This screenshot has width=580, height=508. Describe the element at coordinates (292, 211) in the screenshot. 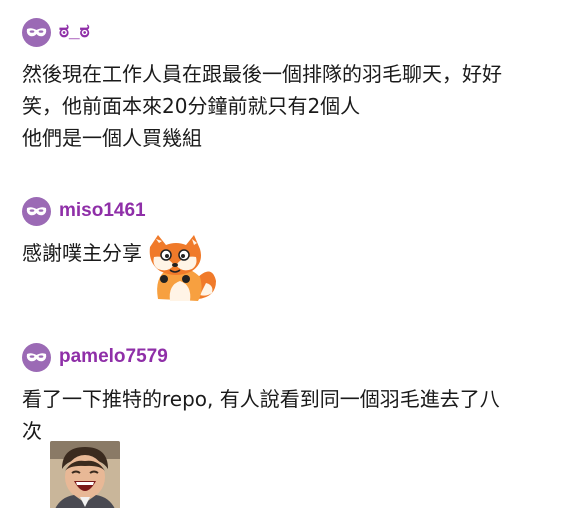

I see `comment-header: miso1461` at that location.